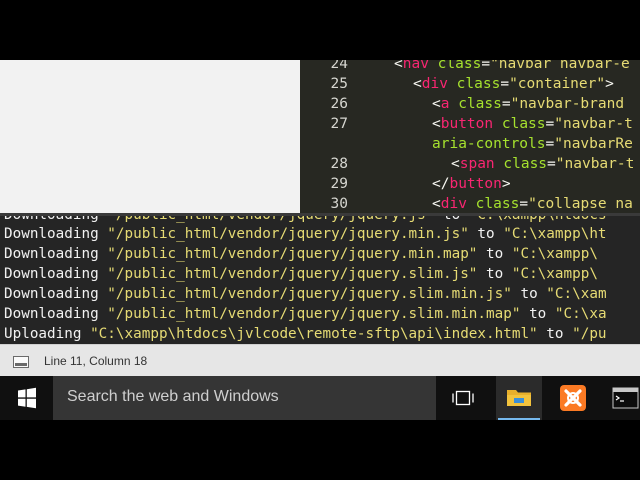  What do you see at coordinates (557, 84) in the screenshot?
I see `code-token: "container"` at bounding box center [557, 84].